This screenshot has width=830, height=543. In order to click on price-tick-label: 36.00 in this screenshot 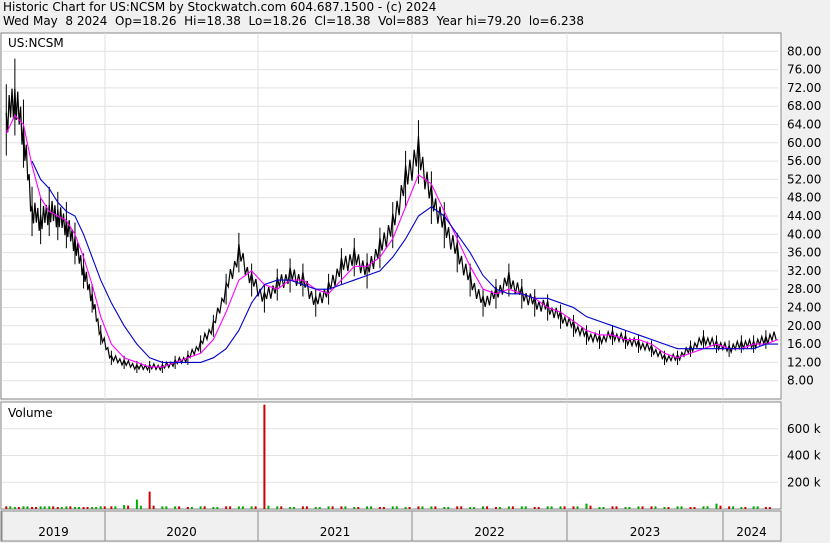, I will do `click(804, 253)`.